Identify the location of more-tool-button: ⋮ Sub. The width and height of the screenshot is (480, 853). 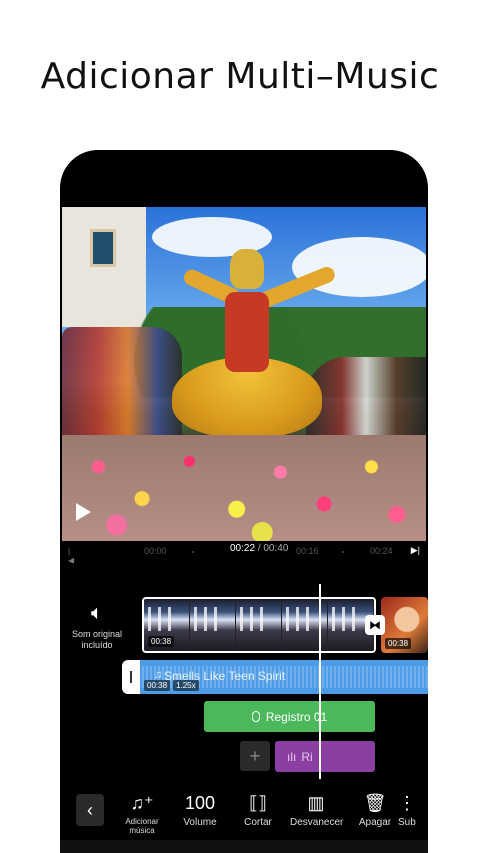
(413, 810).